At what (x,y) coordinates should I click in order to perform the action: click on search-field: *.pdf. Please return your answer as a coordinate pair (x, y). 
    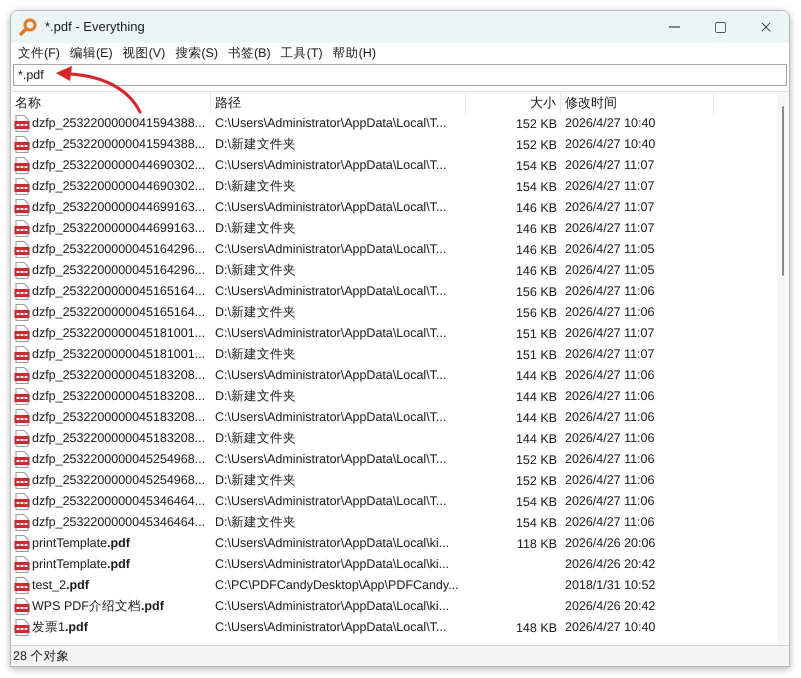
    Looking at the image, I should click on (400, 75).